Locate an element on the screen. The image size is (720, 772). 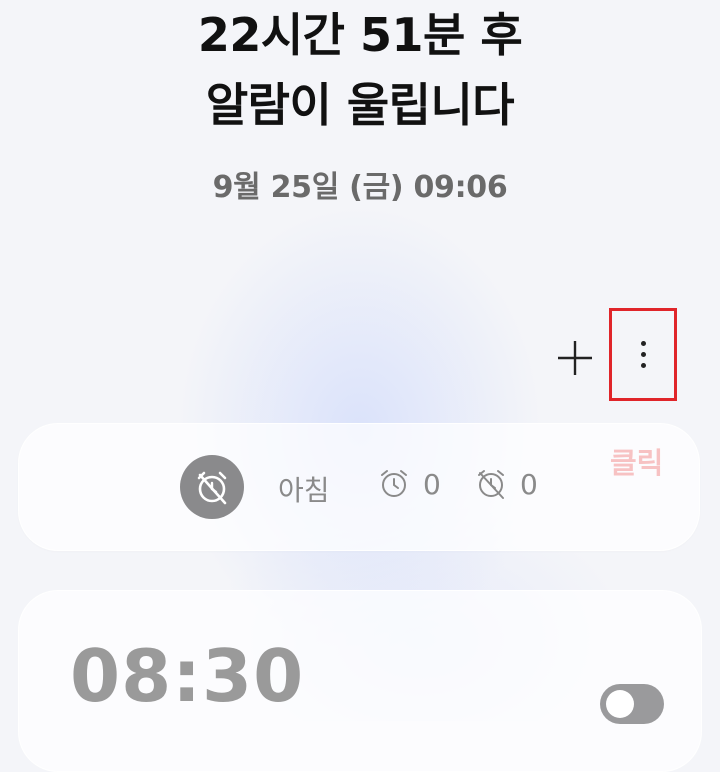
alarm-group-name: 아침 is located at coordinates (304, 490).